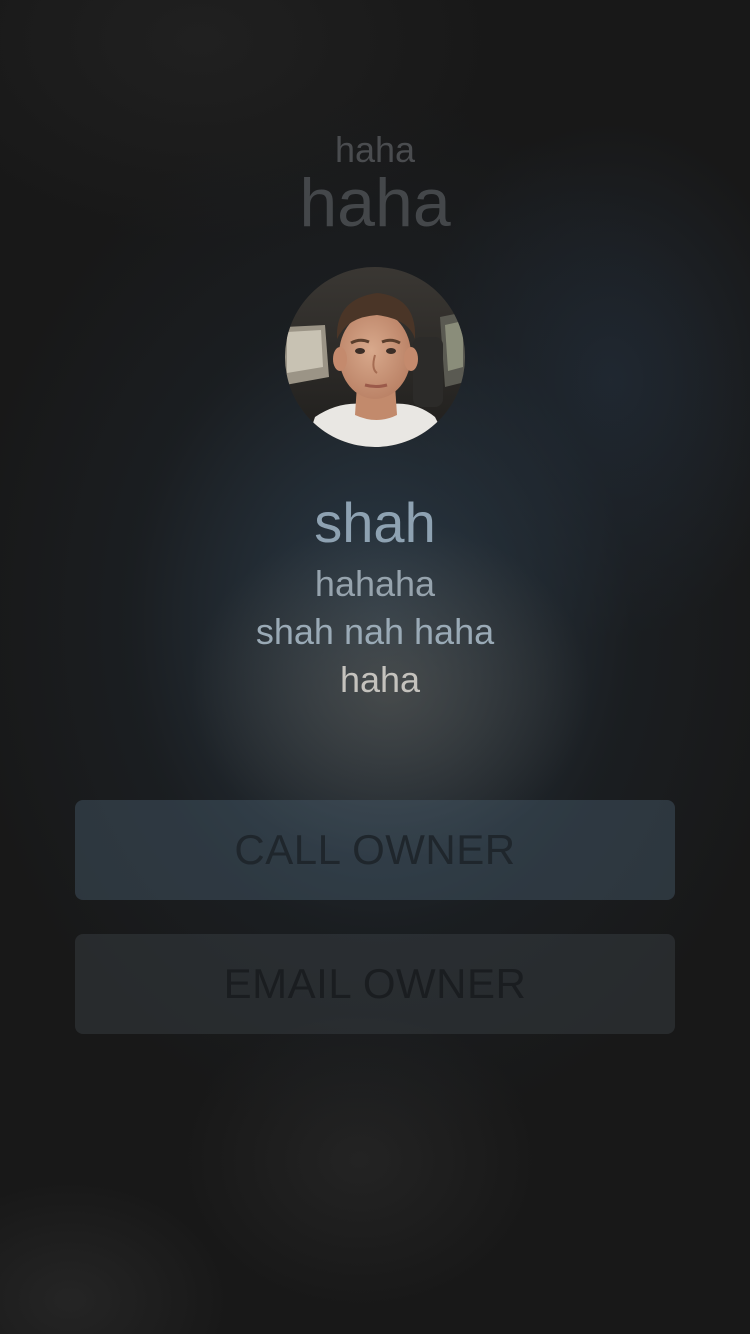  I want to click on call-owner-button: CALL OWNER, so click(375, 850).